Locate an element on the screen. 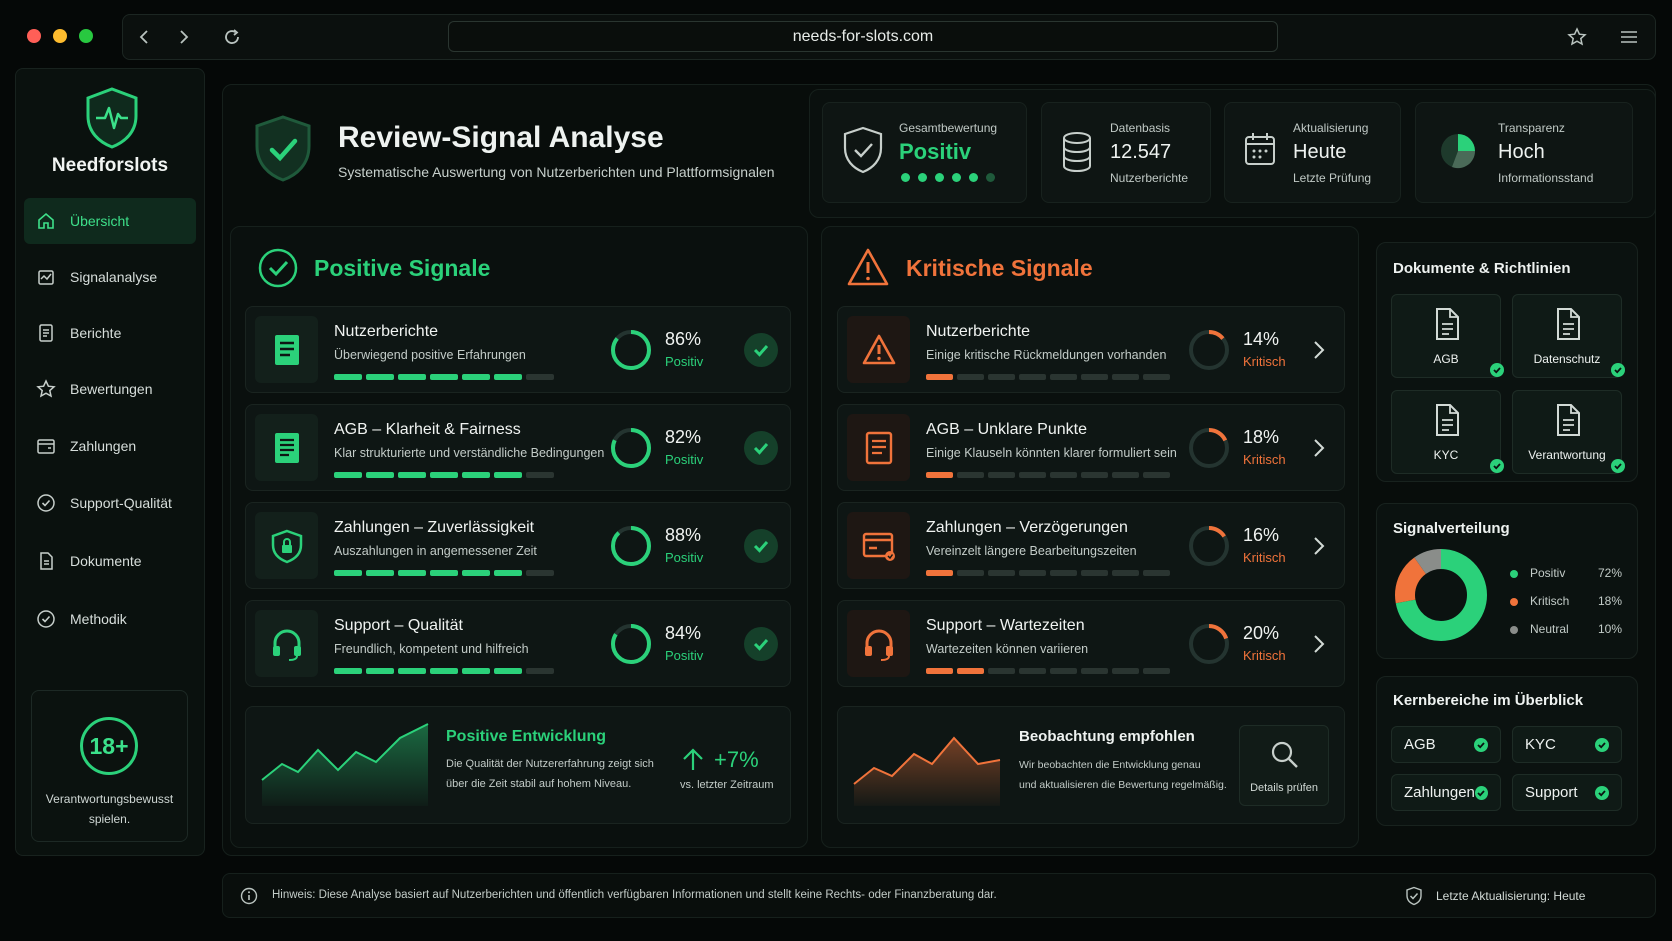  signal-status-label: Kritisch is located at coordinates (1264, 361).